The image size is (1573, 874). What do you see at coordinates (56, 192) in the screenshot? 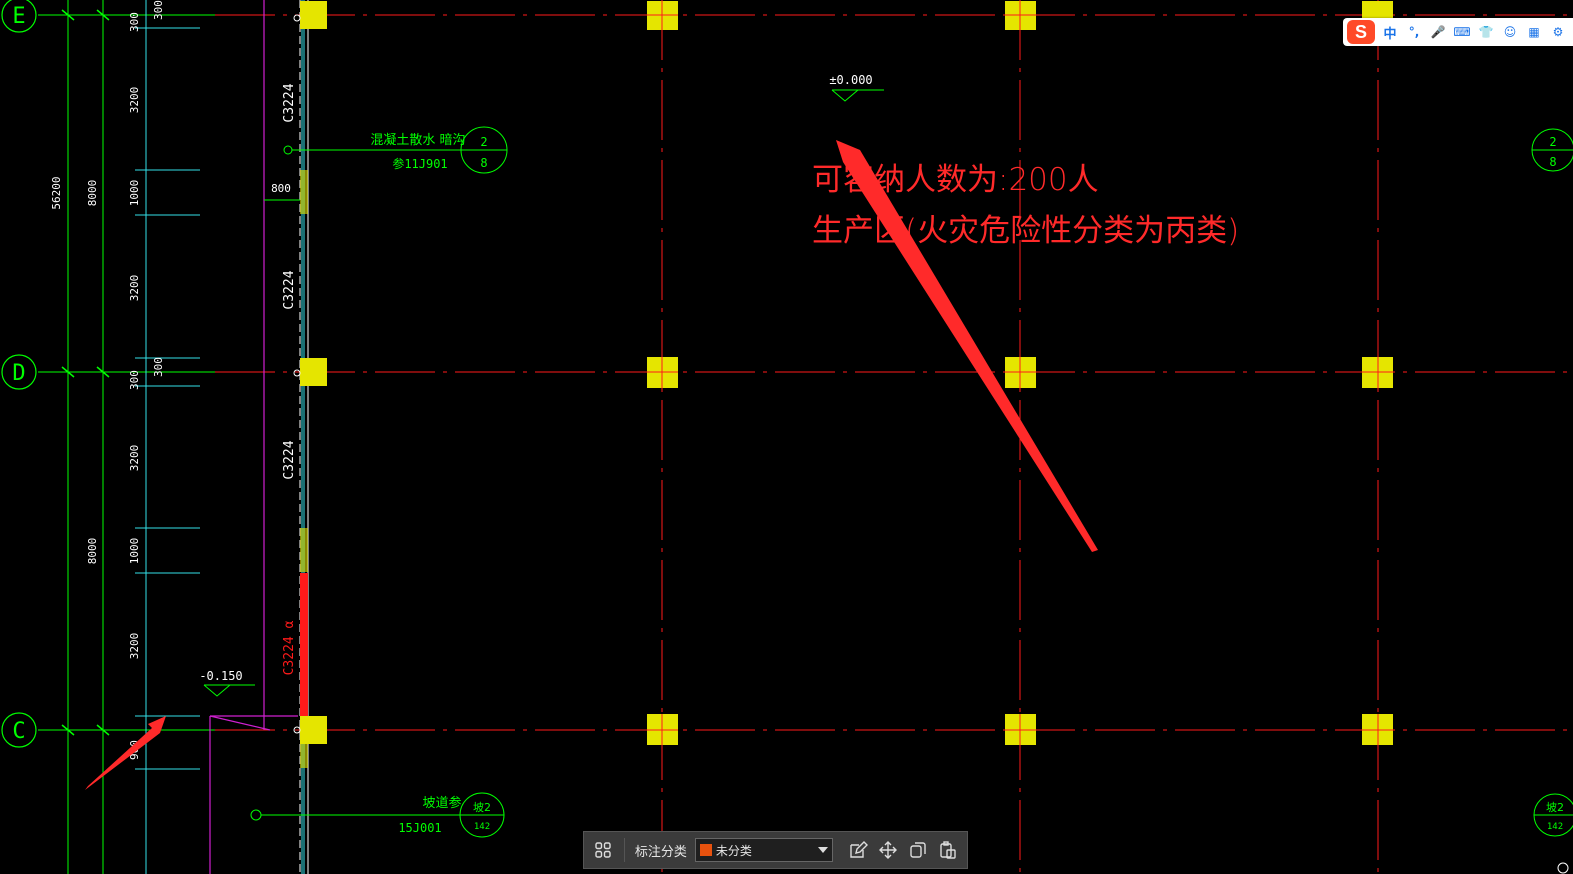
I see `dim-text: 56200` at bounding box center [56, 192].